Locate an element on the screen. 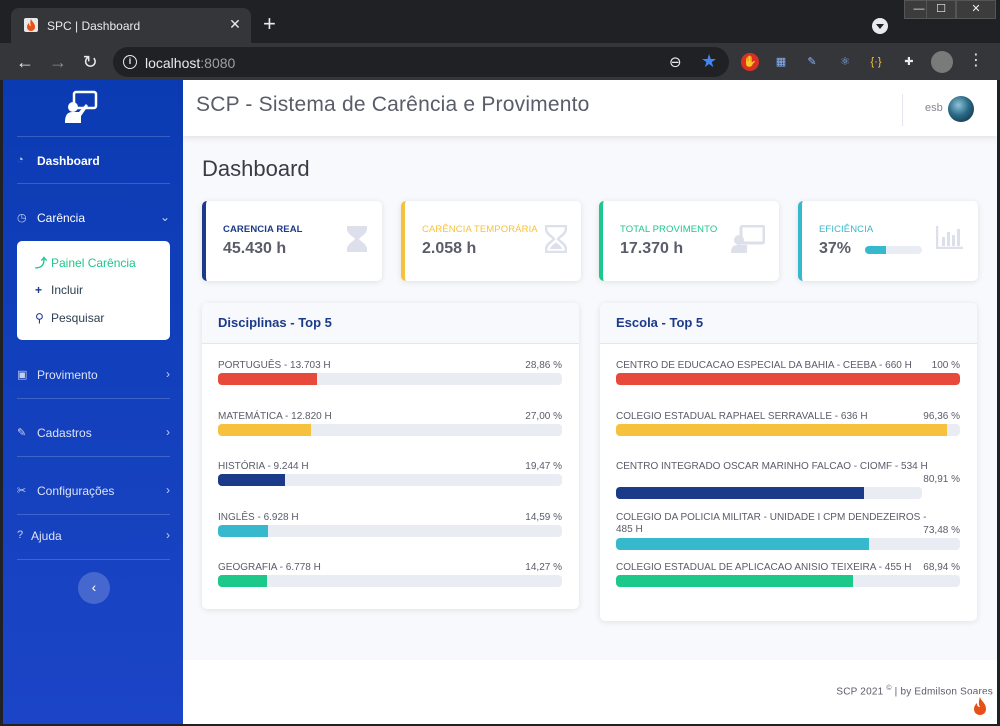 Image resolution: width=1000 pixels, height=726 pixels. site-info-icon: i is located at coordinates (130, 62).